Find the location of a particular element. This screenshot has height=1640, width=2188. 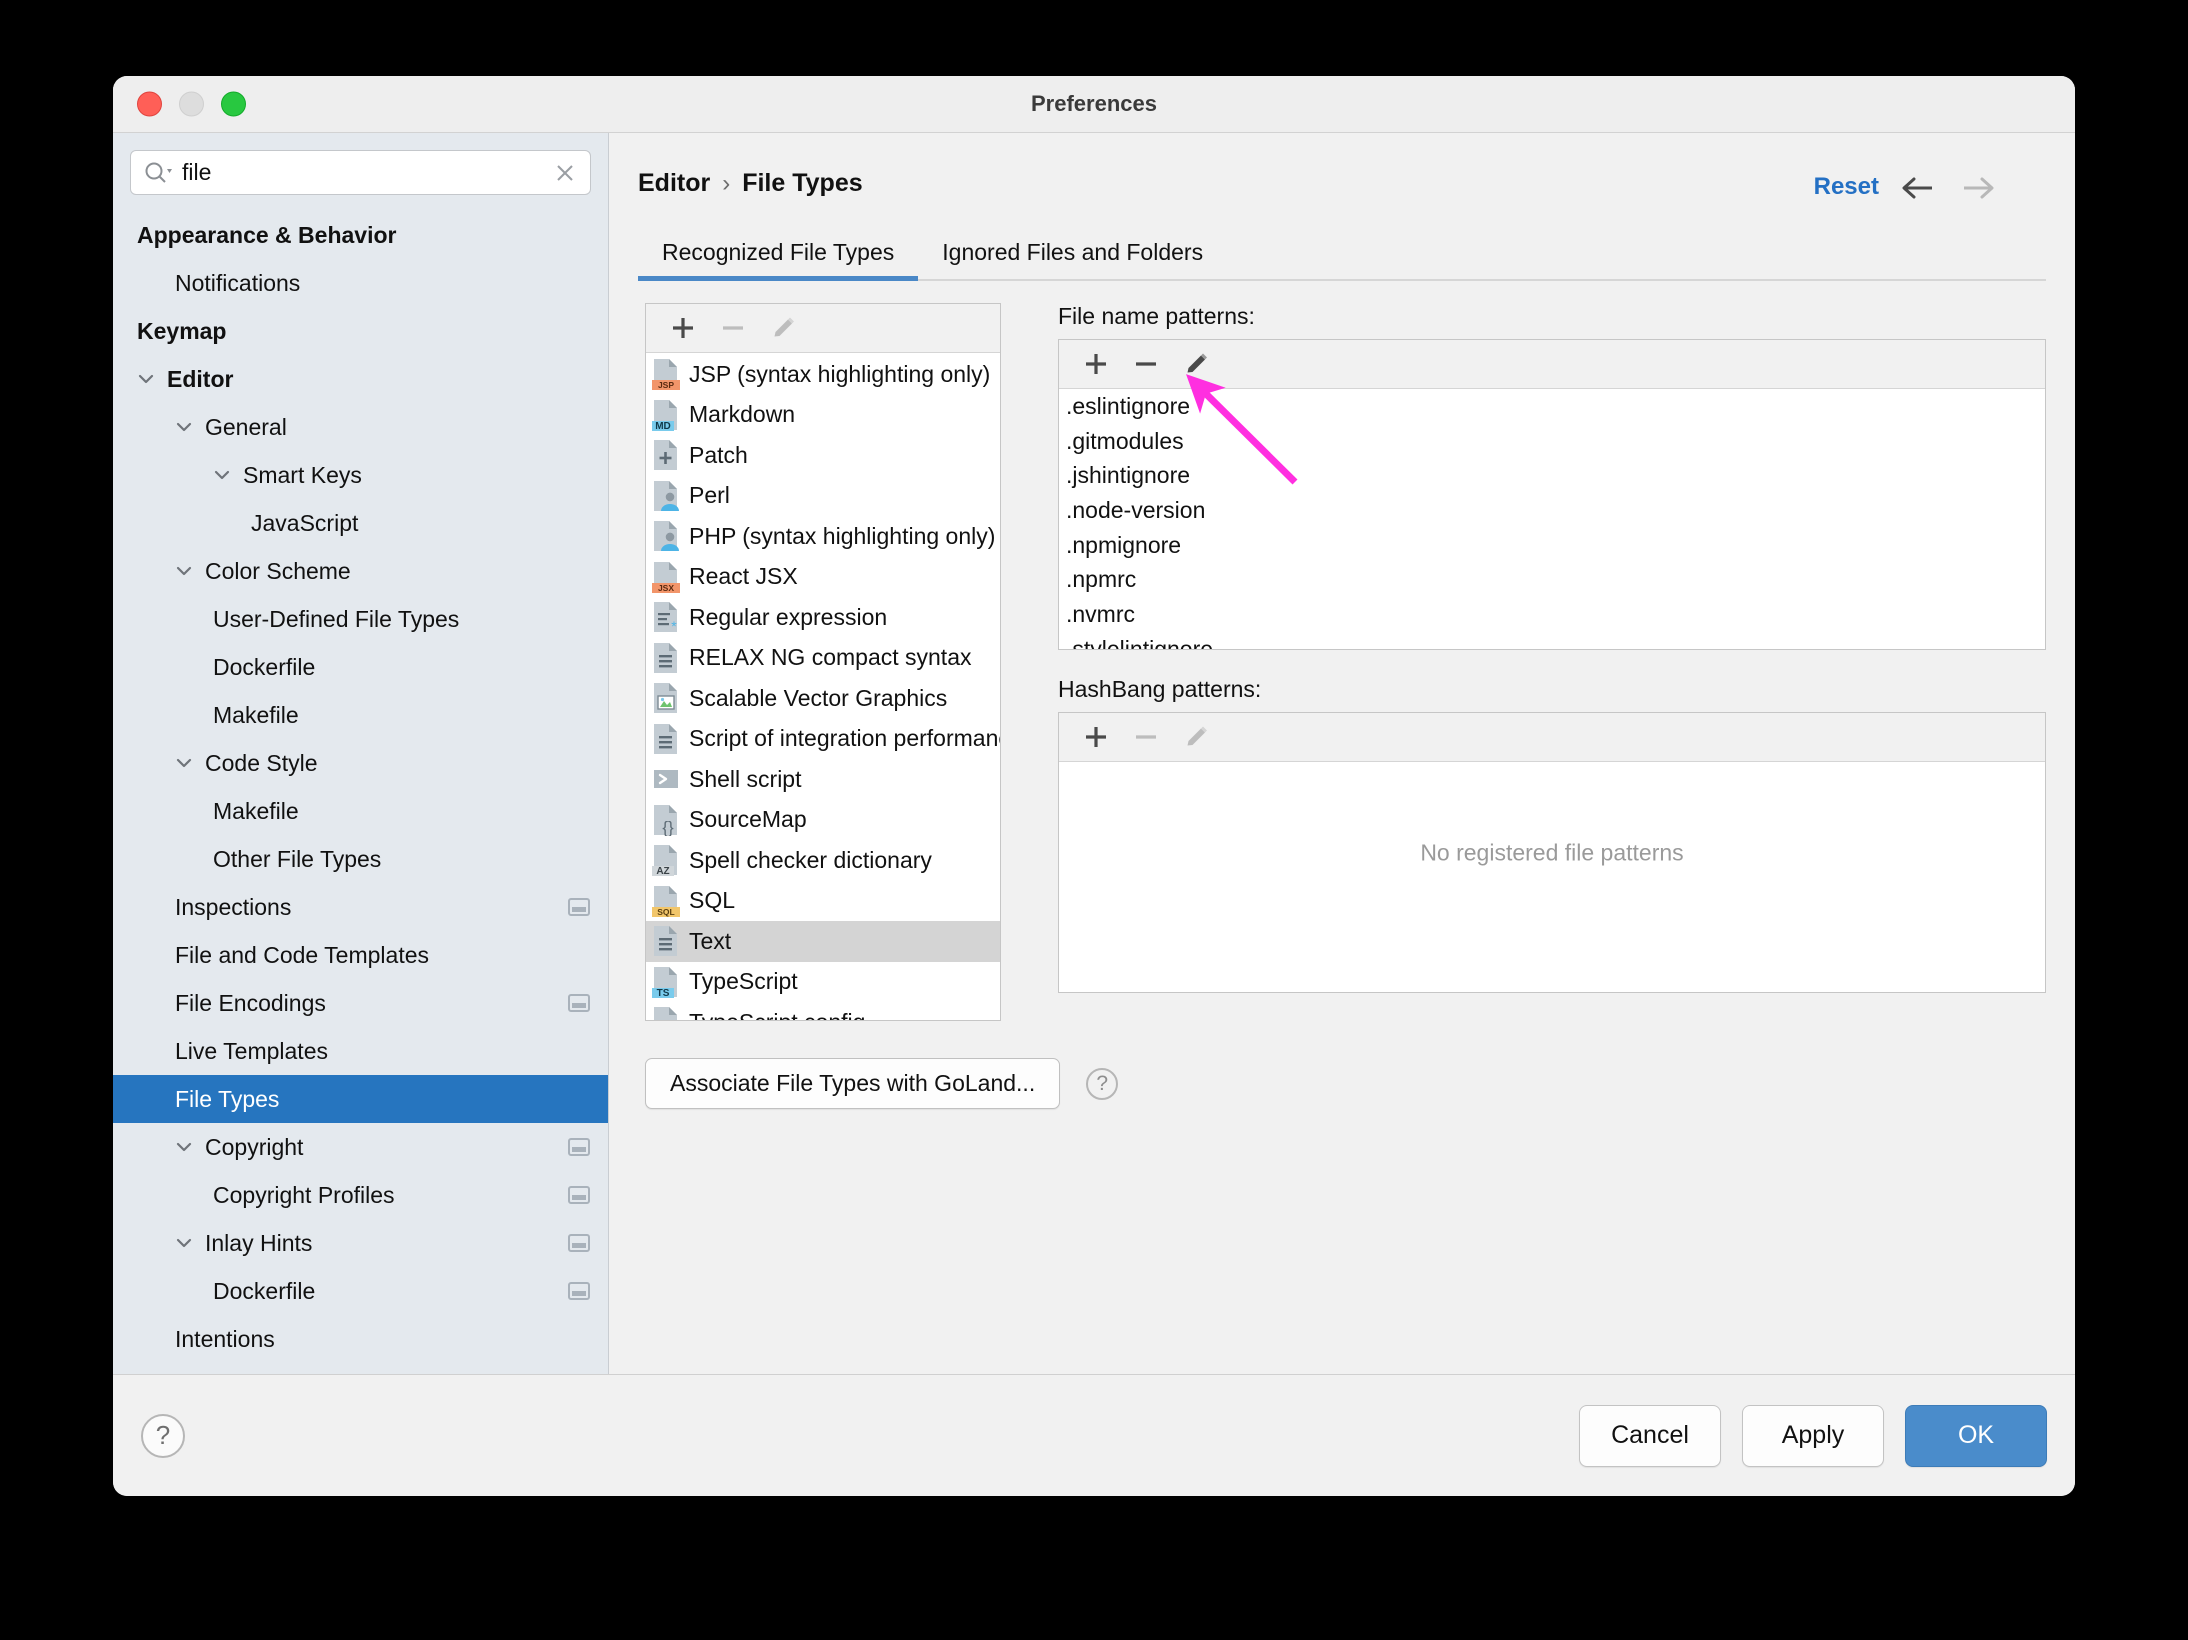

file-type-row: MD Markdown is located at coordinates (823, 415).